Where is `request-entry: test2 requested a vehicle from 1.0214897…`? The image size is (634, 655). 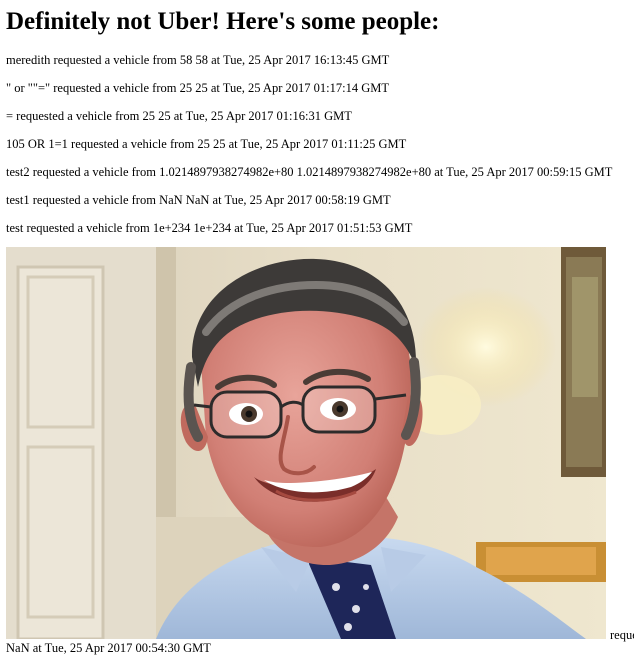
request-entry: test2 requested a vehicle from 1.0214897… is located at coordinates (309, 172).